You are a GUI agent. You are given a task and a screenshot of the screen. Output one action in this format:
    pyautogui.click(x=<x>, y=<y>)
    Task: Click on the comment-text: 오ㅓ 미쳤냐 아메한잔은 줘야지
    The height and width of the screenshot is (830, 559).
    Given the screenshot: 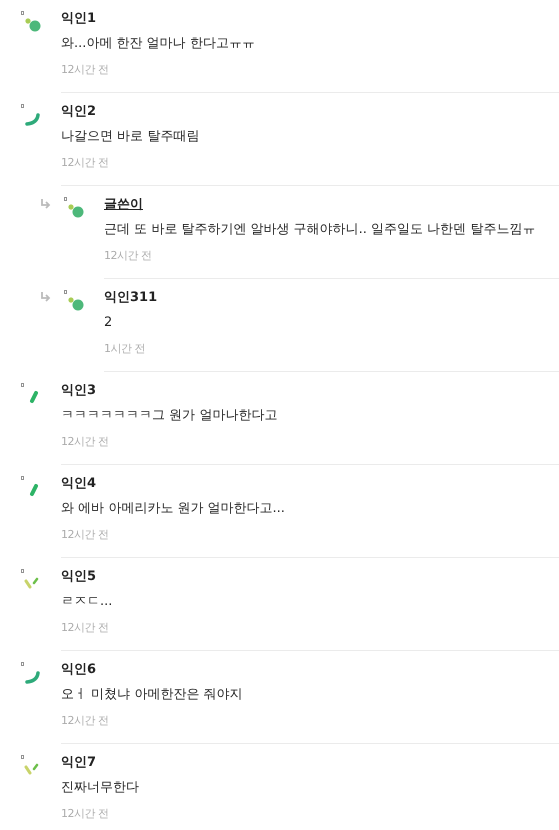 What is the action you would take?
    pyautogui.click(x=152, y=695)
    